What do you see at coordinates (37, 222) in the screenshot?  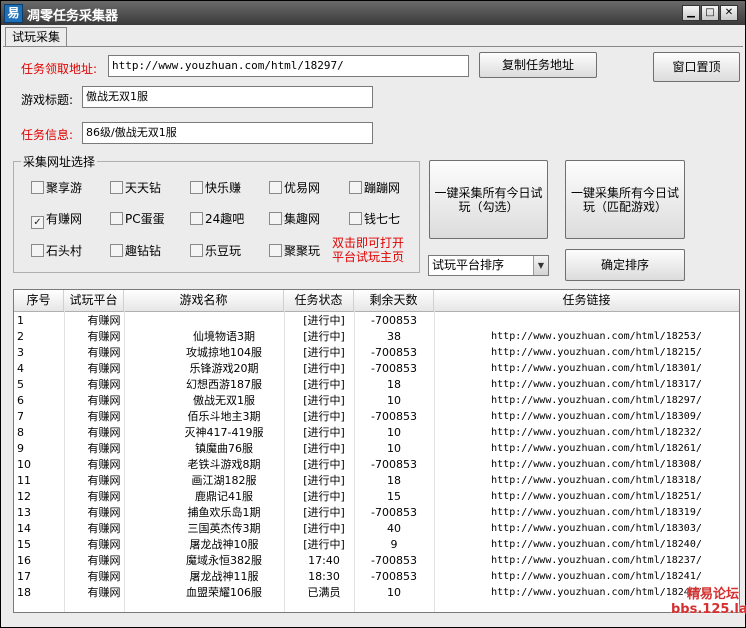 I see `check-icon: ✓` at bounding box center [37, 222].